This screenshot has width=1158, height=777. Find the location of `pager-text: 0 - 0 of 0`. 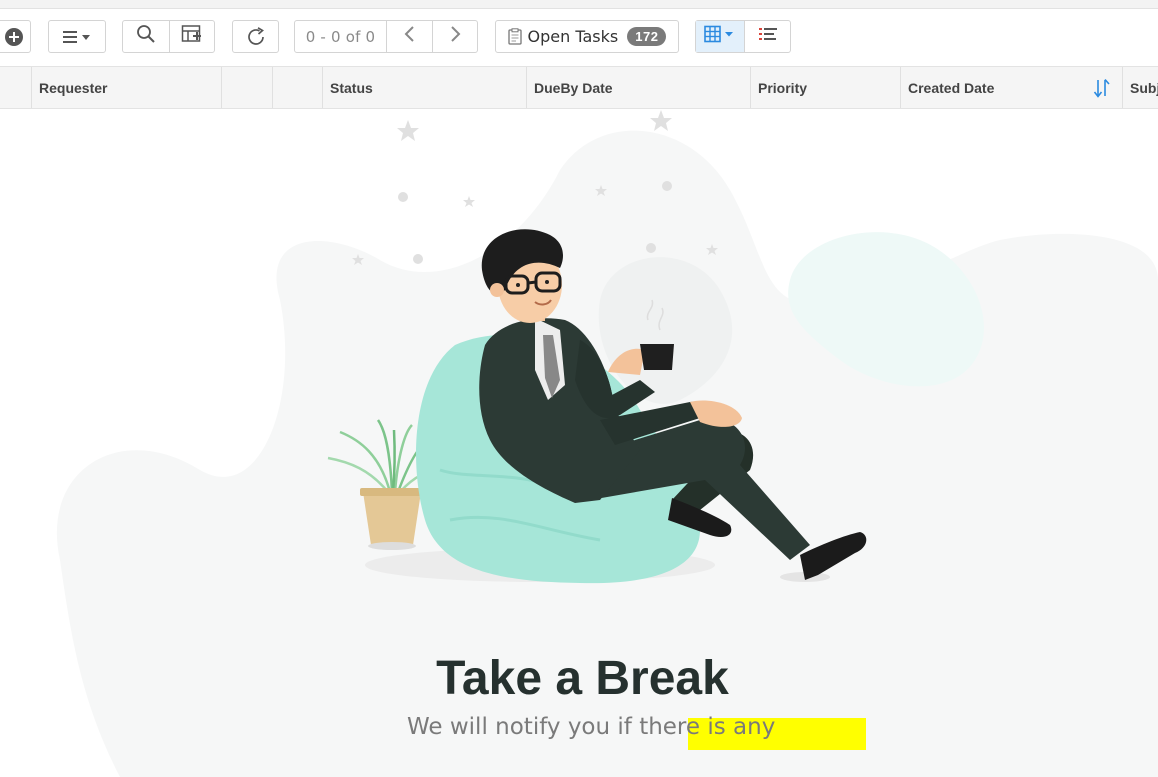

pager-text: 0 - 0 of 0 is located at coordinates (340, 36).